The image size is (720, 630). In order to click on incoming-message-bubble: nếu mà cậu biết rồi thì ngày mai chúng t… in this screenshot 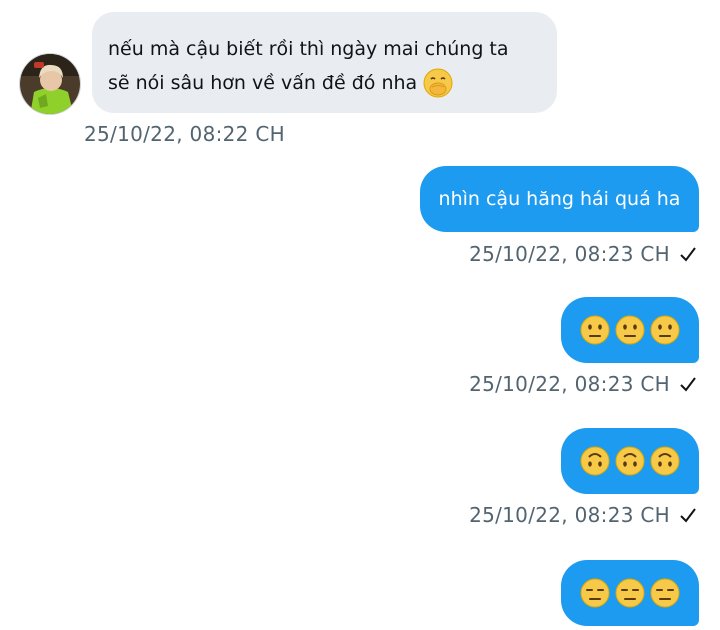, I will do `click(324, 62)`.